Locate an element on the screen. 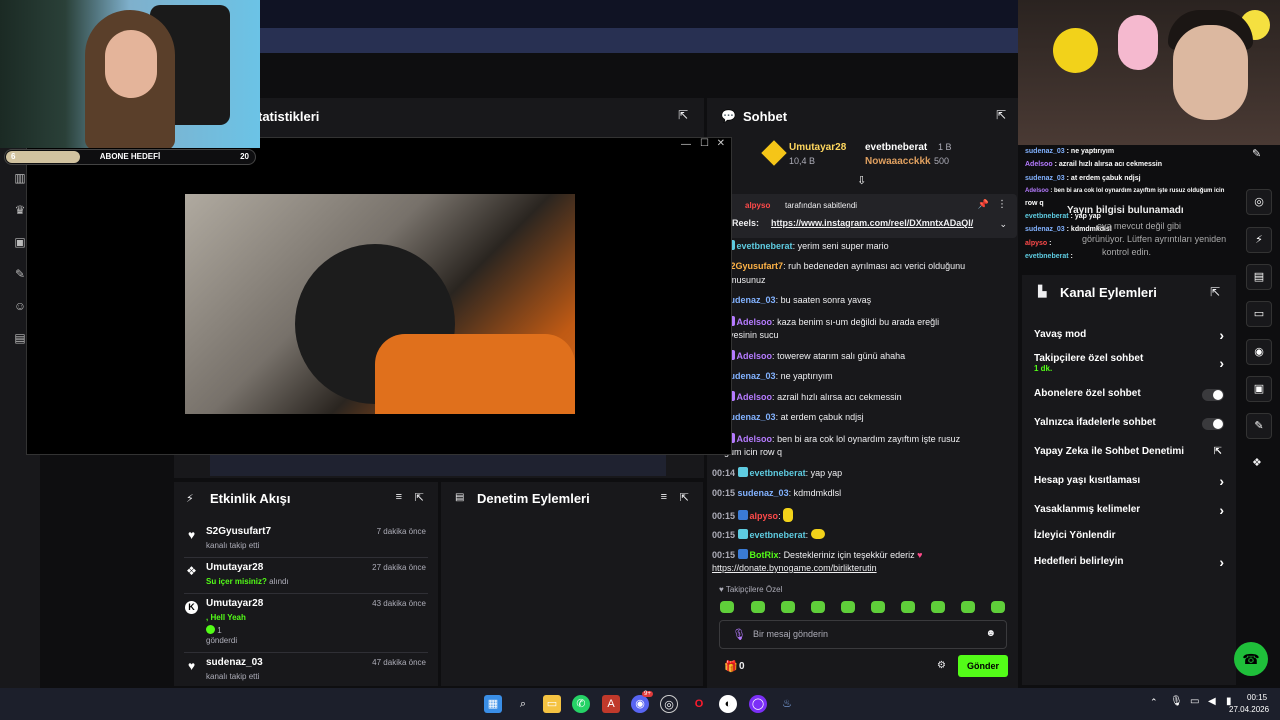 The height and width of the screenshot is (720, 1280). sub-goal-target: 20 is located at coordinates (244, 156).